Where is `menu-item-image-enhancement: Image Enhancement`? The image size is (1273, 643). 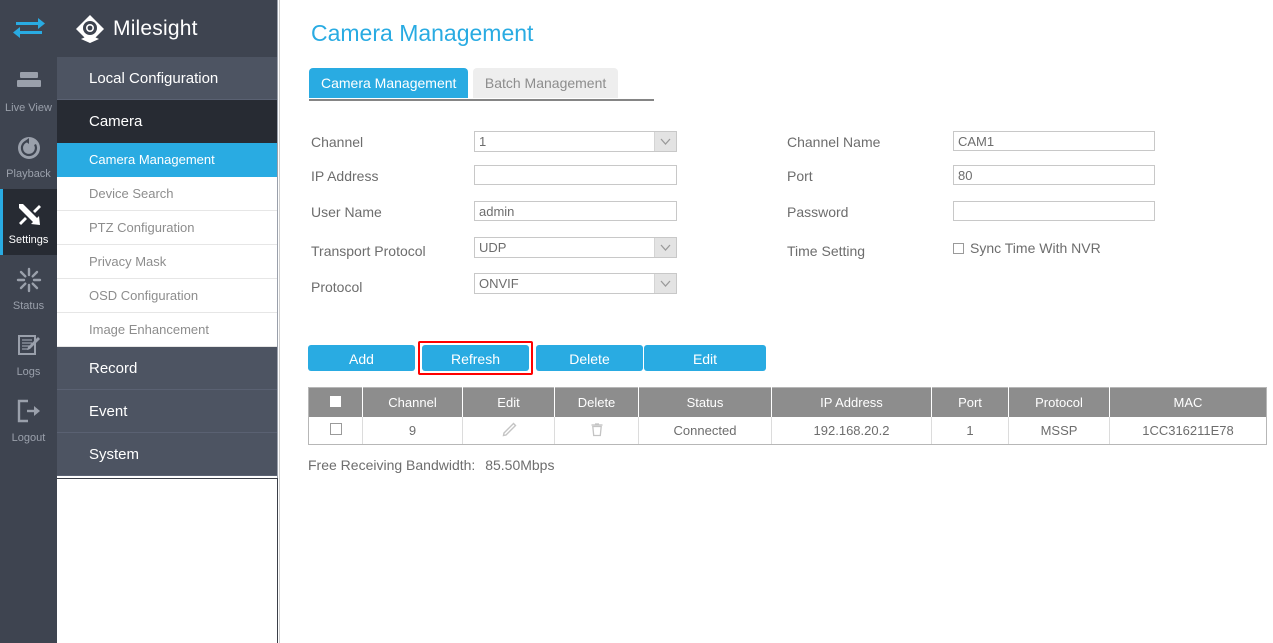 menu-item-image-enhancement: Image Enhancement is located at coordinates (167, 330).